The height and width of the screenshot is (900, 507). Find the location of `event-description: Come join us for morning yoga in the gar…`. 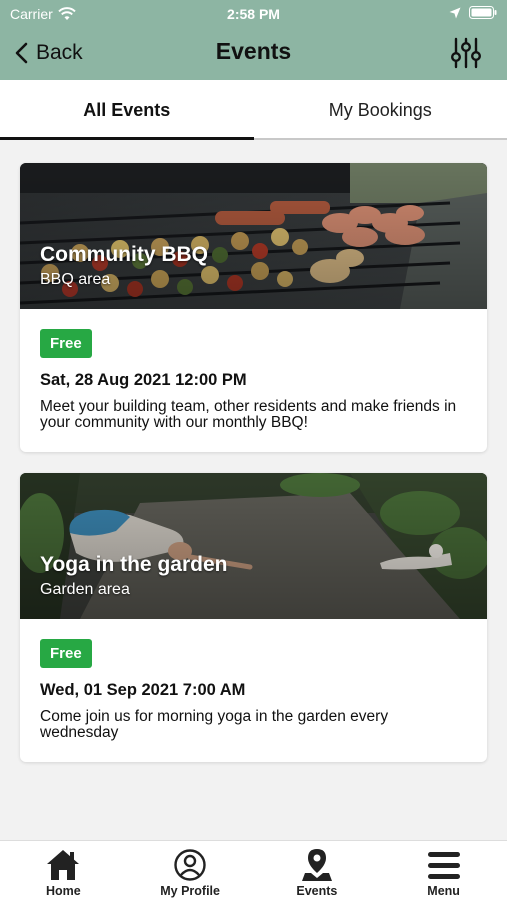

event-description: Come join us for morning yoga in the gar… is located at coordinates (214, 724).